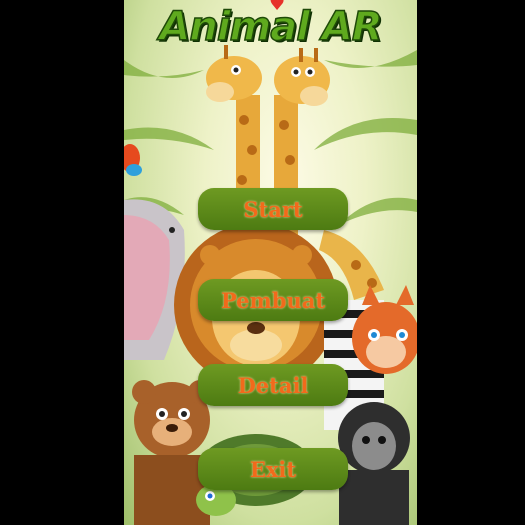 This screenshot has width=525, height=525. What do you see at coordinates (273, 469) in the screenshot?
I see `exit-button: Exit` at bounding box center [273, 469].